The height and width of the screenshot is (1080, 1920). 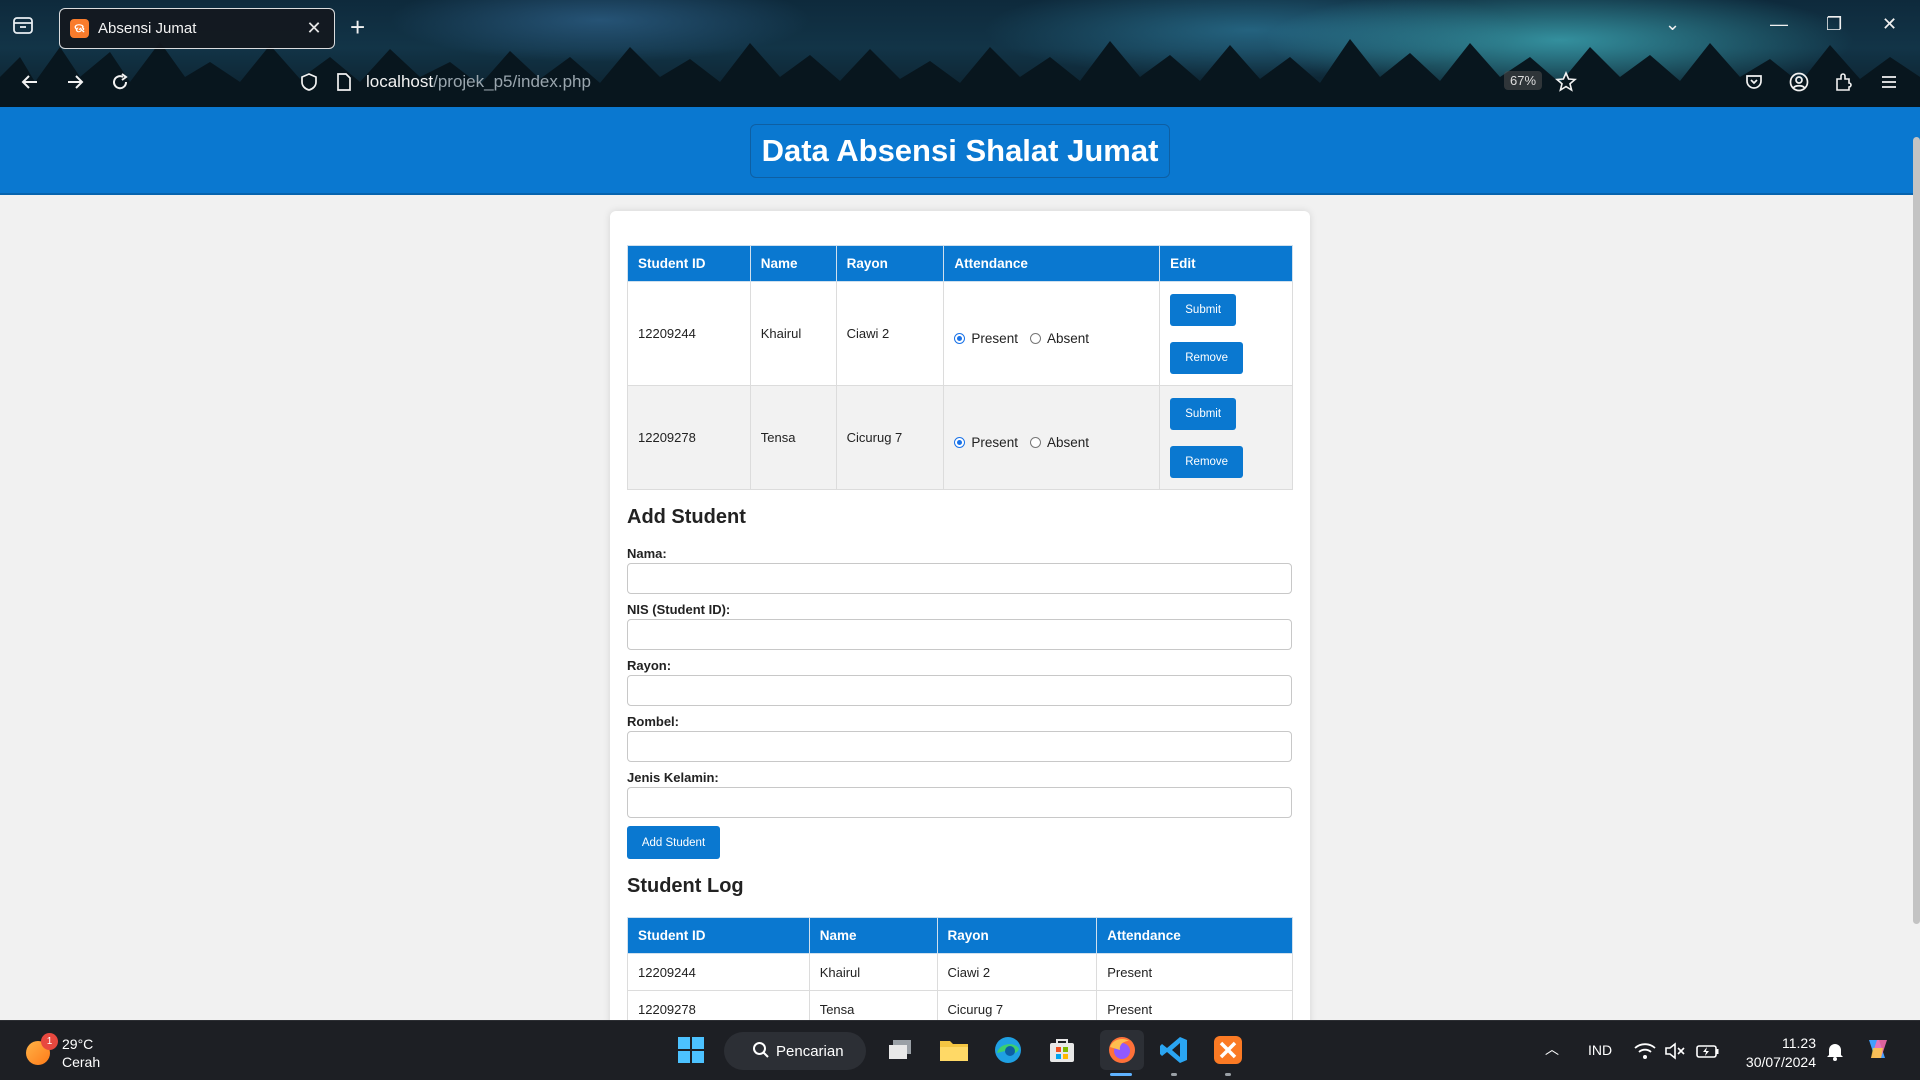 I want to click on firefox-icon, so click(x=1122, y=1050).